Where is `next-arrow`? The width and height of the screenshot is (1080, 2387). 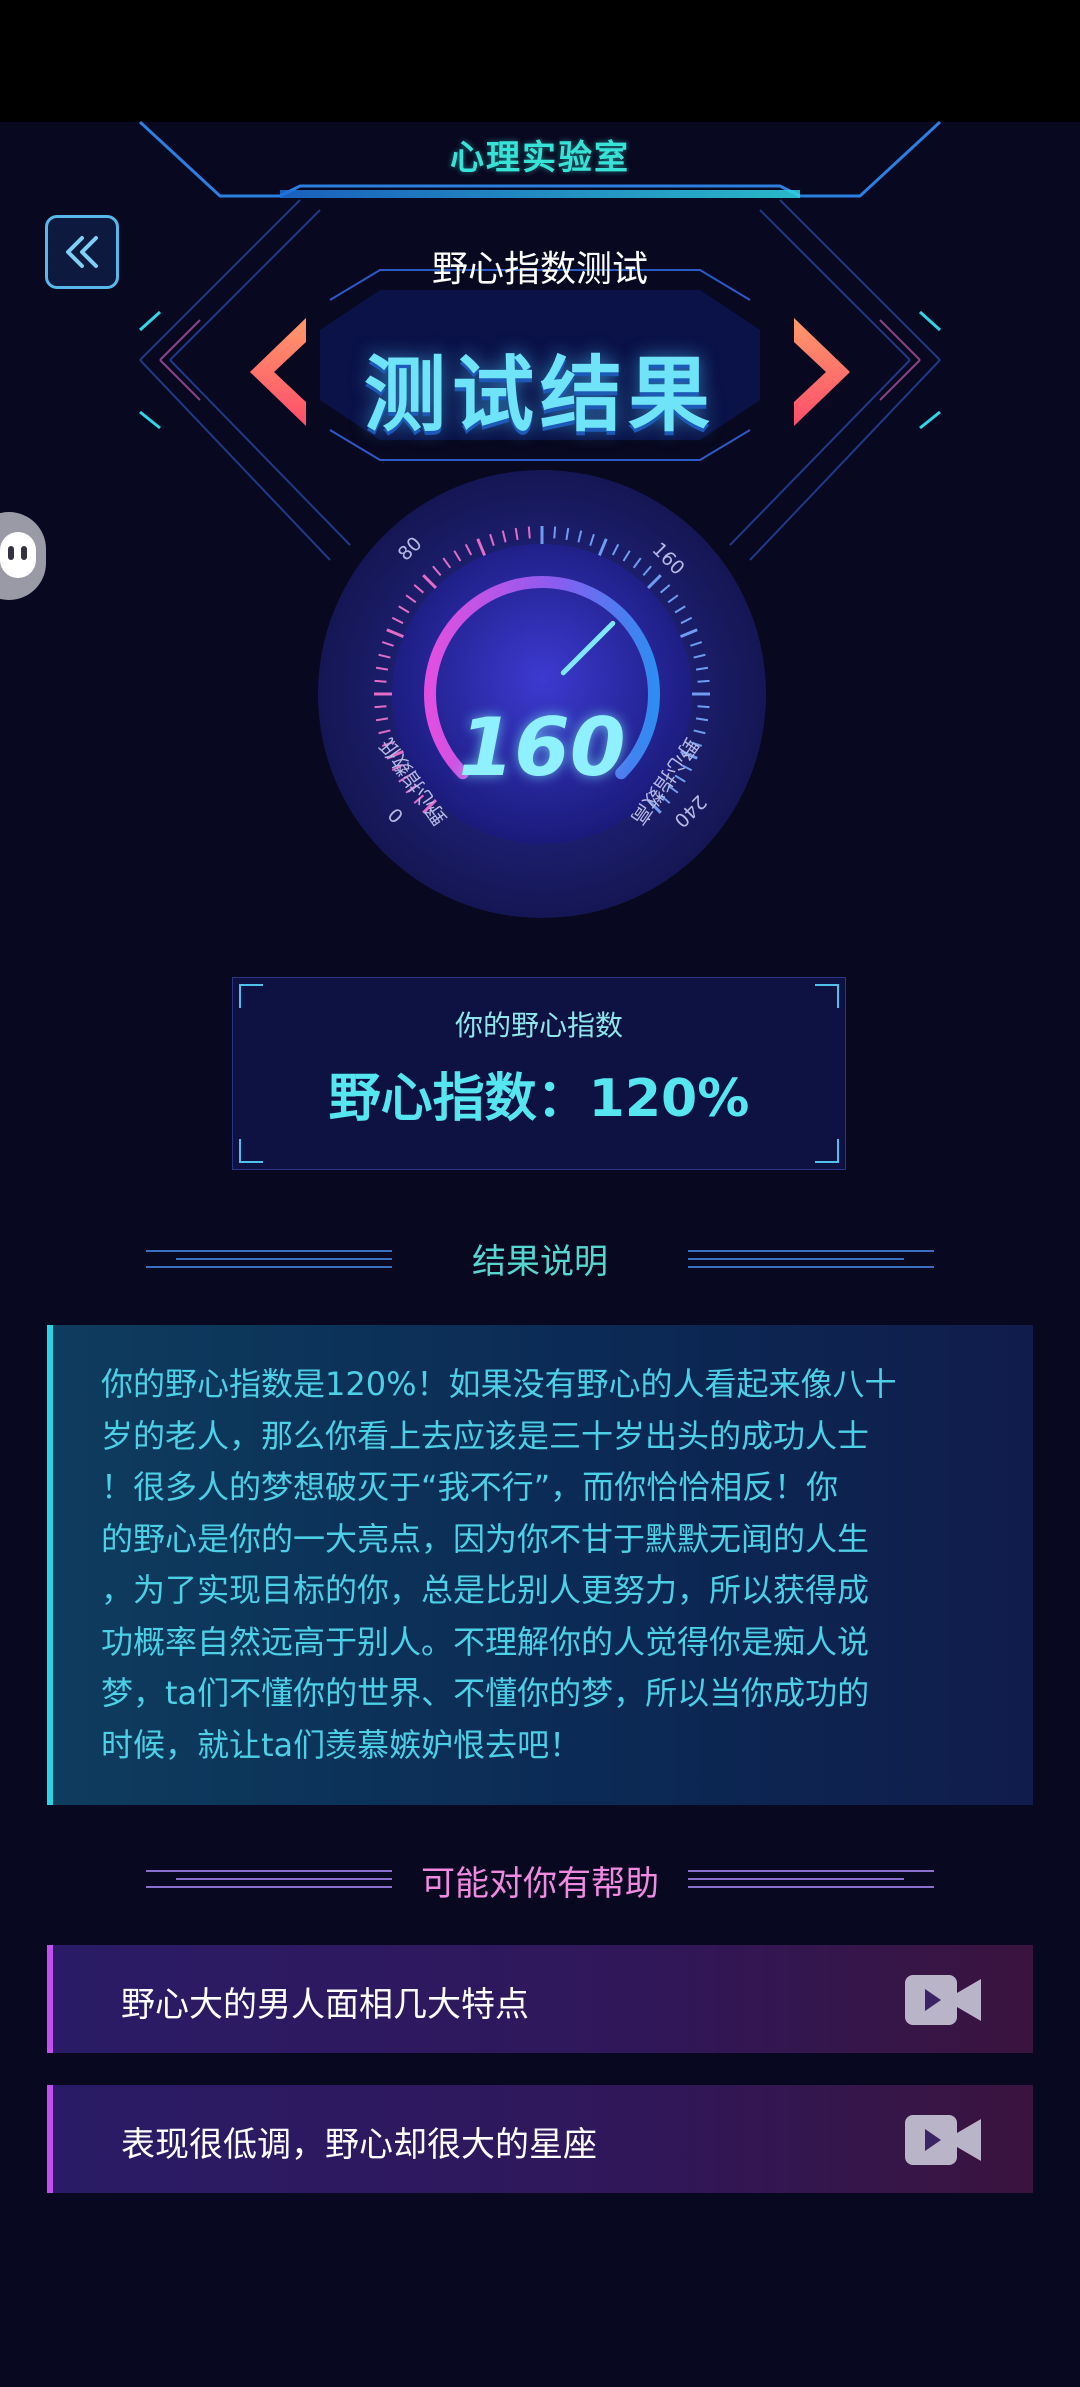
next-arrow is located at coordinates (822, 372).